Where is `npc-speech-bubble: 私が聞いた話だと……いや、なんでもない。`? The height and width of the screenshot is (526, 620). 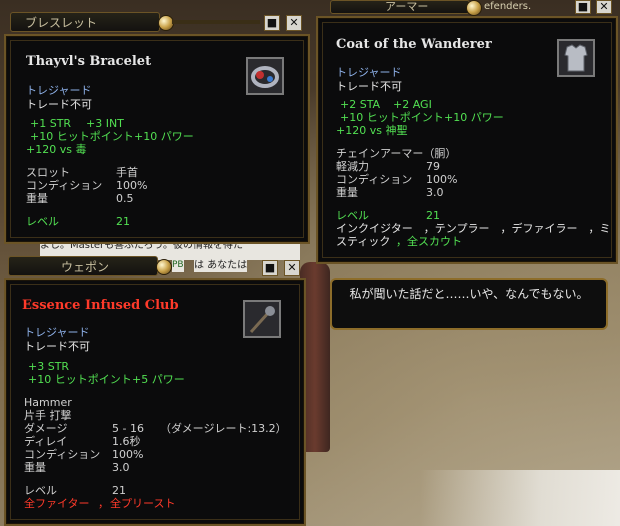
npc-speech-bubble: 私が聞いた話だと……いや、なんでもない。 is located at coordinates (469, 304).